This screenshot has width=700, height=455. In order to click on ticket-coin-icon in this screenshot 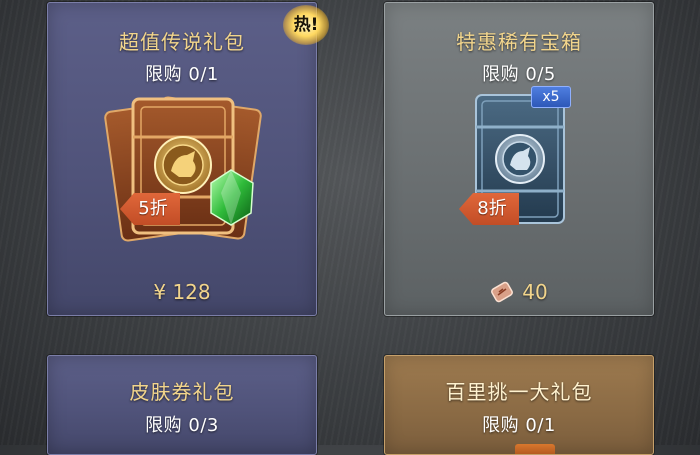, I will do `click(502, 292)`.